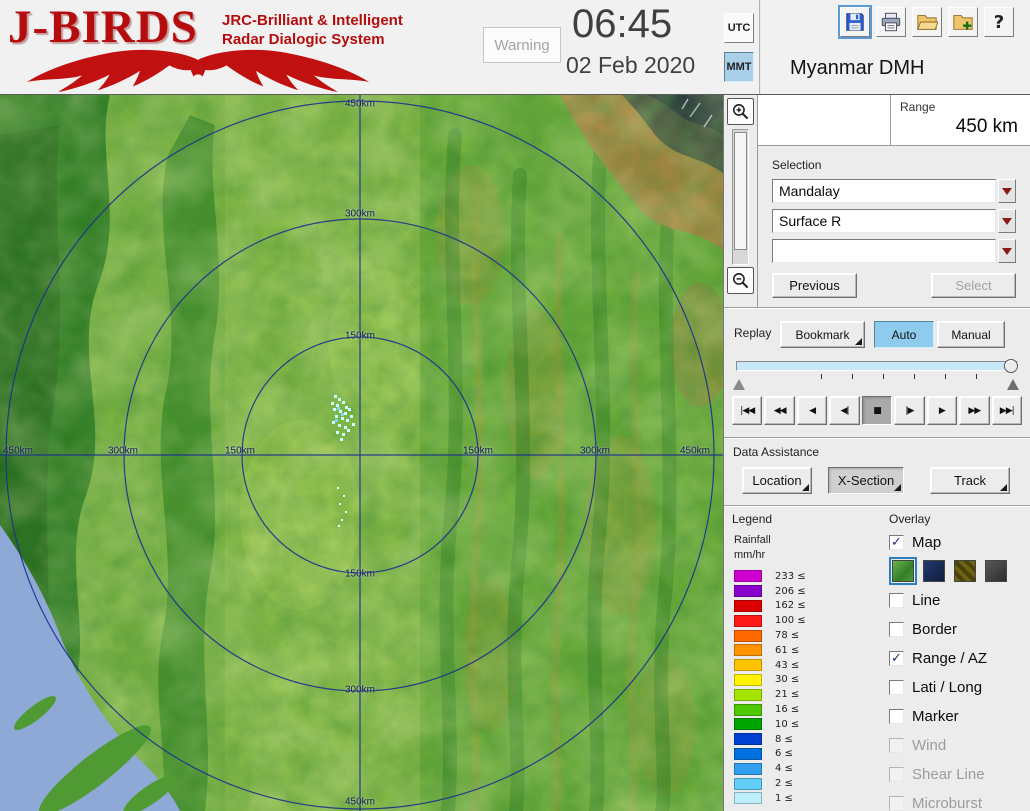  Describe the element at coordinates (973, 285) in the screenshot. I see `select-button: Select` at that location.